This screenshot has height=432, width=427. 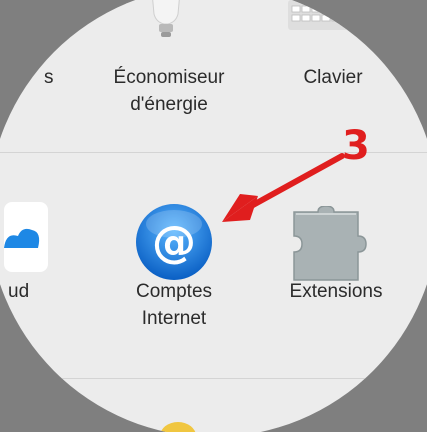 I want to click on icloud-partial-label: ud, so click(x=28, y=291).